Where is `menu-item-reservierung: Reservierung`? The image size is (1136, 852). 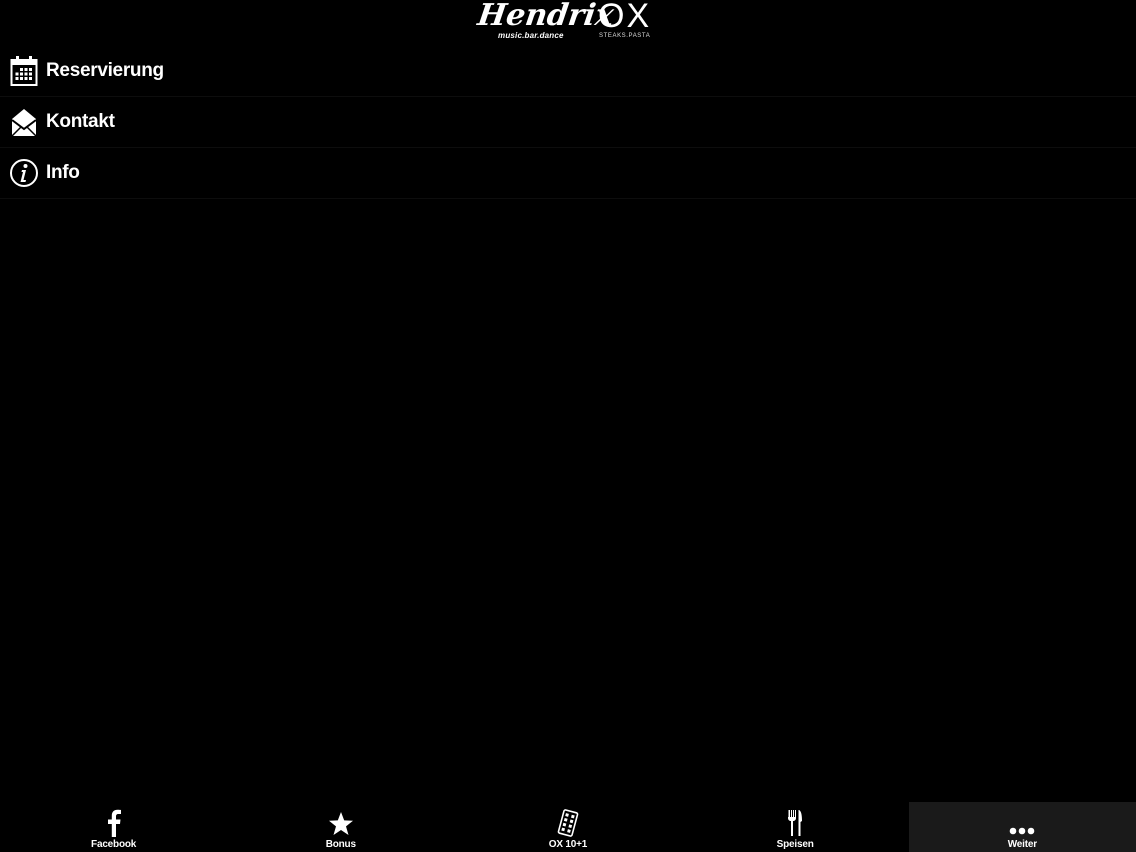 menu-item-reservierung: Reservierung is located at coordinates (568, 71).